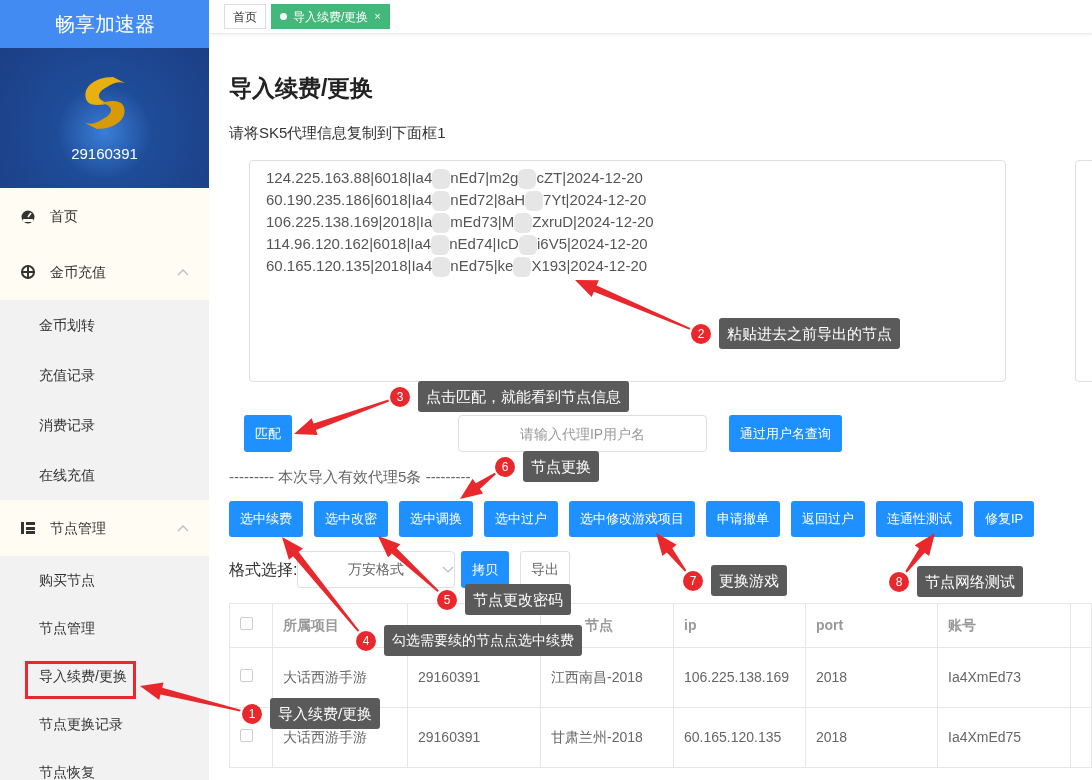 Image resolution: width=1092 pixels, height=780 pixels. What do you see at coordinates (349, 177) in the screenshot?
I see `text-line-fragment: 124.225.163.88|6018|Ia4` at bounding box center [349, 177].